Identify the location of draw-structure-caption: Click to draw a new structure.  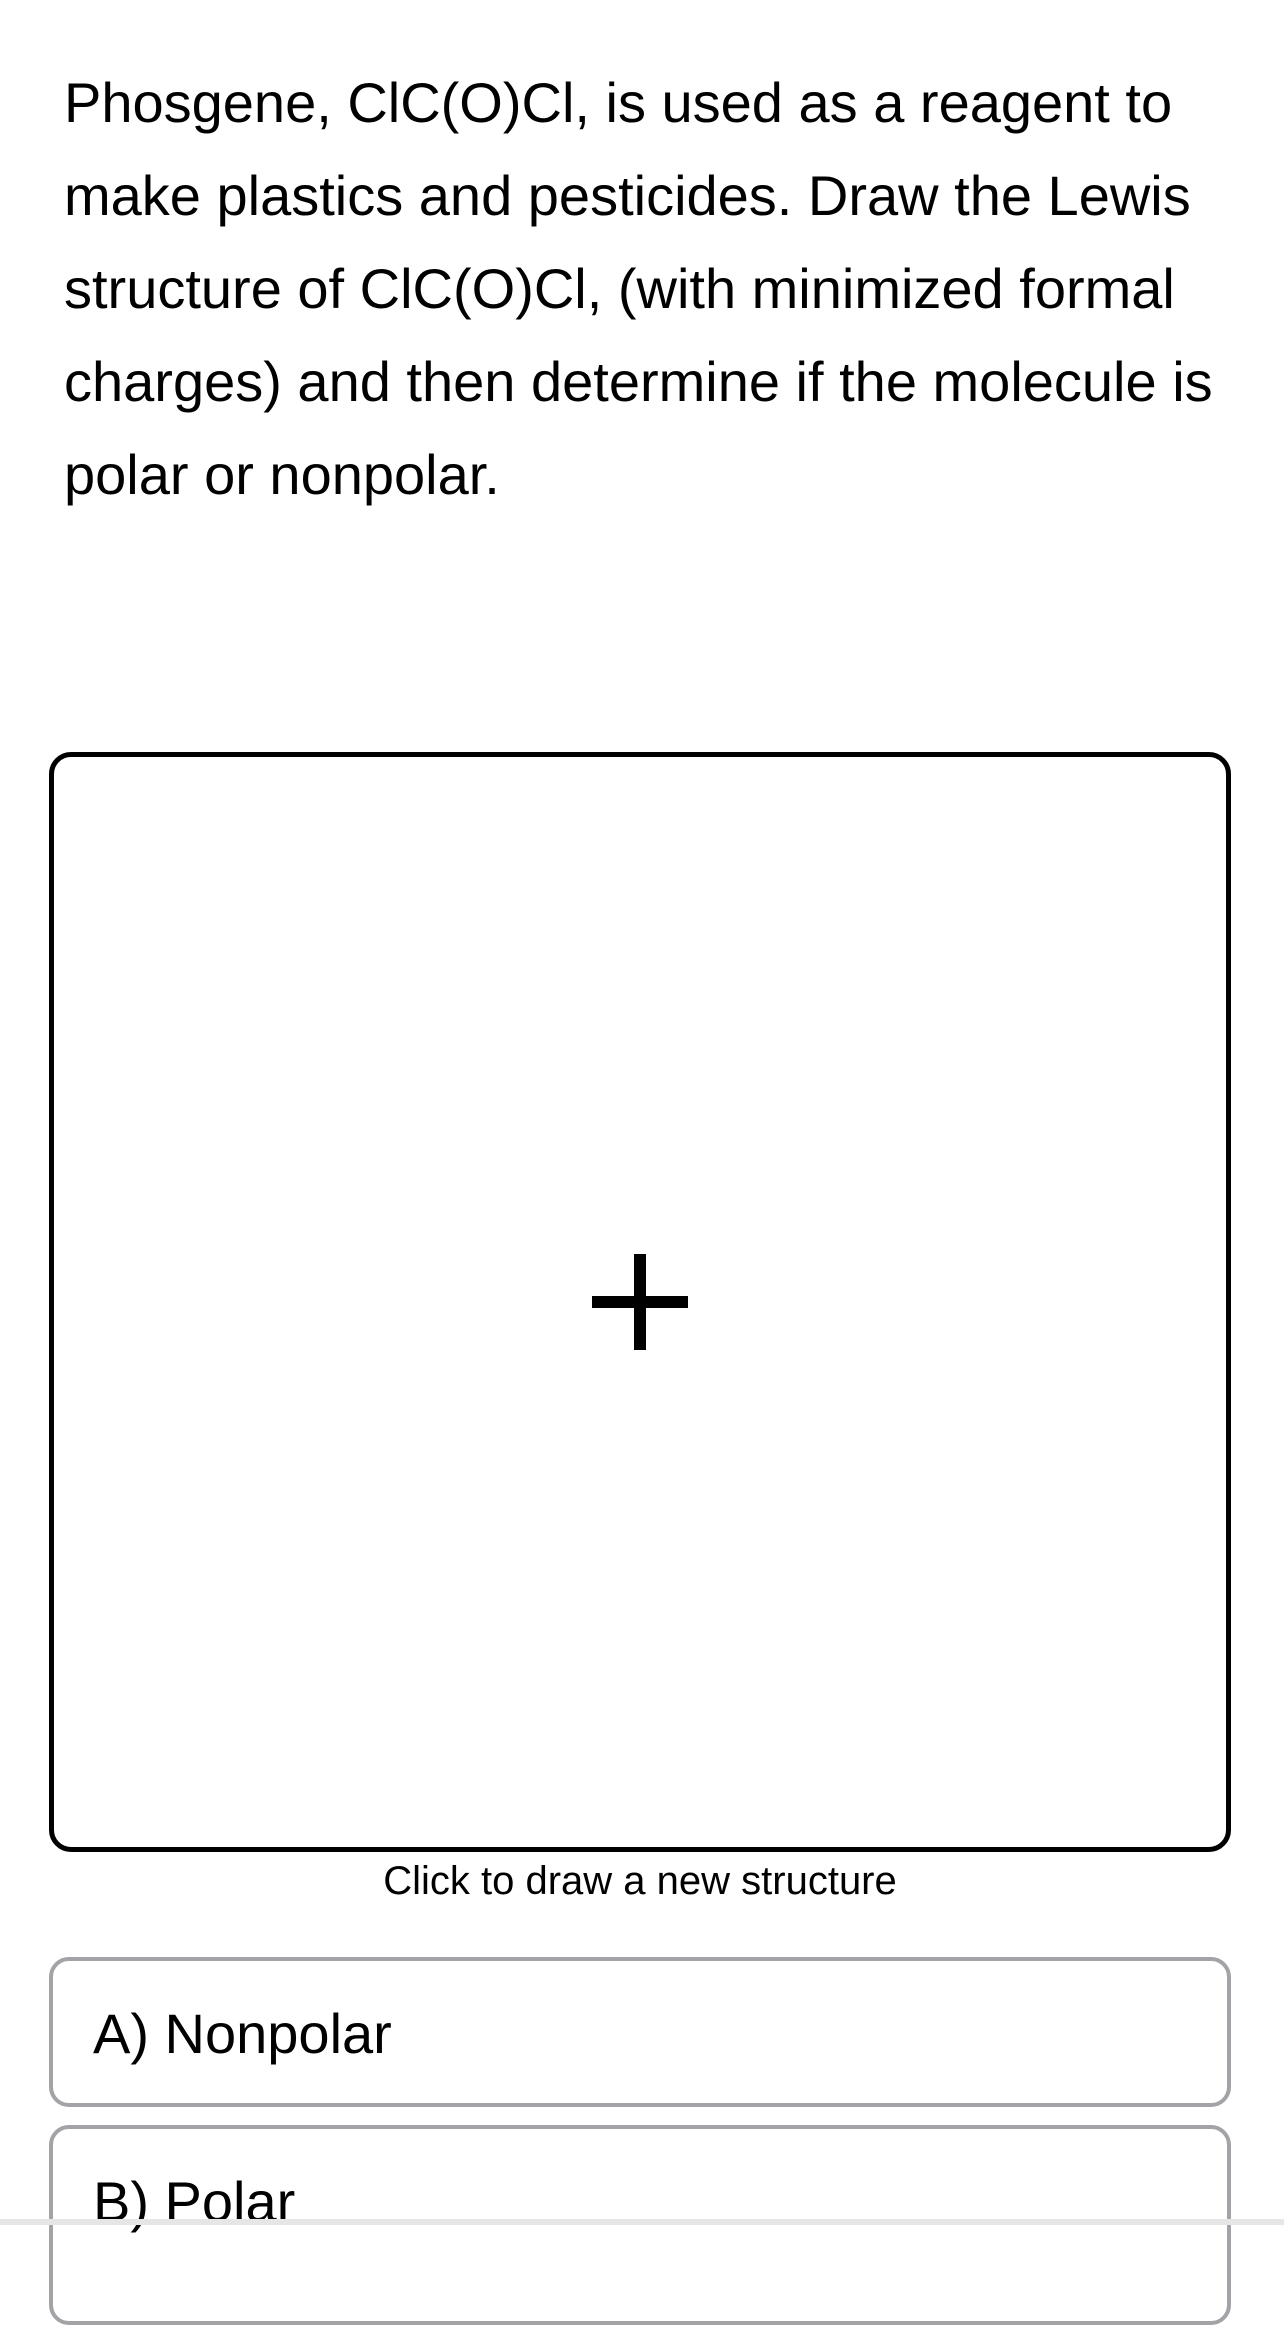
(640, 1881).